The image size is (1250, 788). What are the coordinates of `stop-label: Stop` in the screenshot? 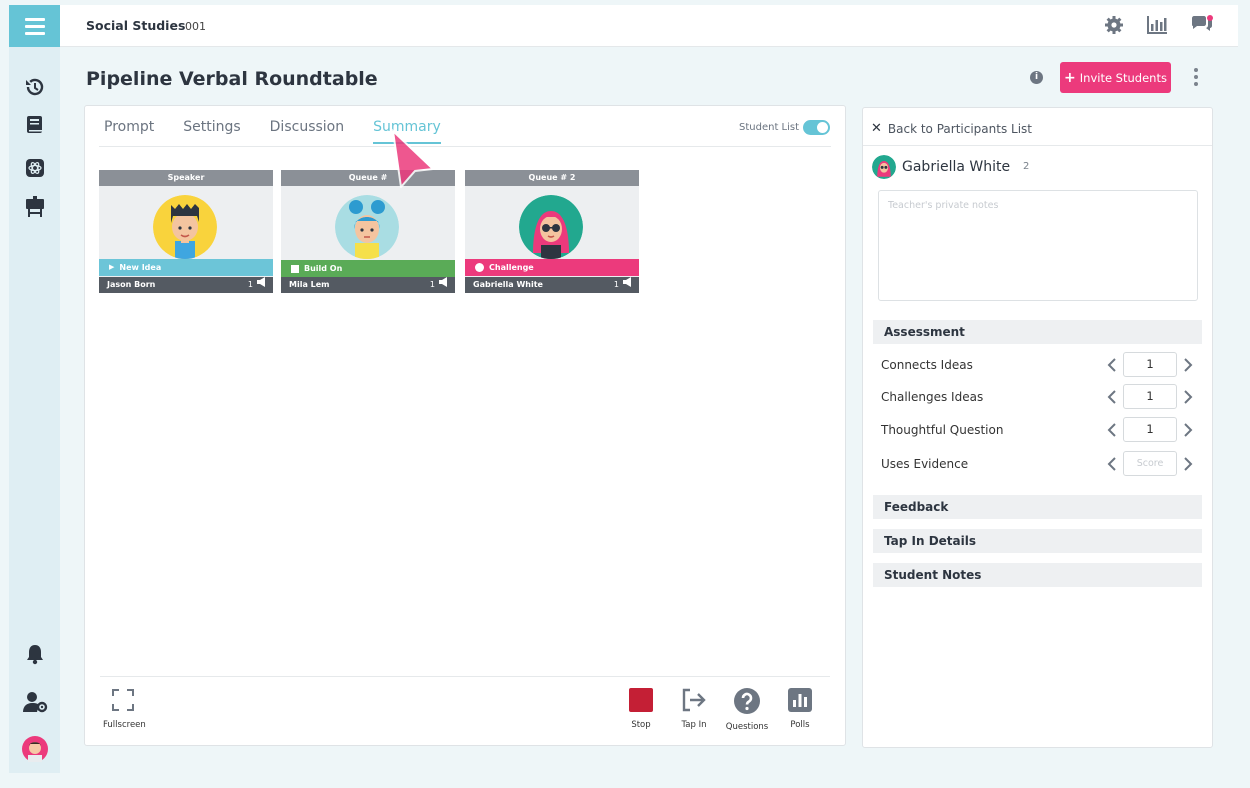 It's located at (641, 725).